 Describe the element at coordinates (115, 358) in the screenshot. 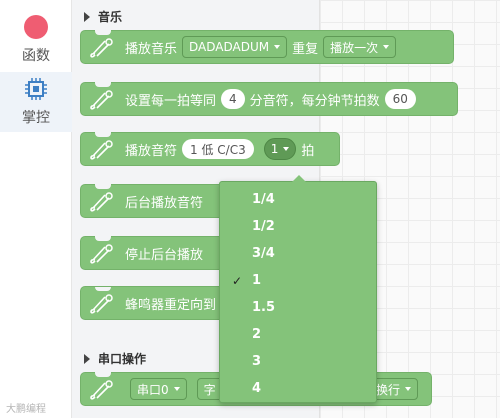

I see `section-serial-title: 串口操作` at that location.